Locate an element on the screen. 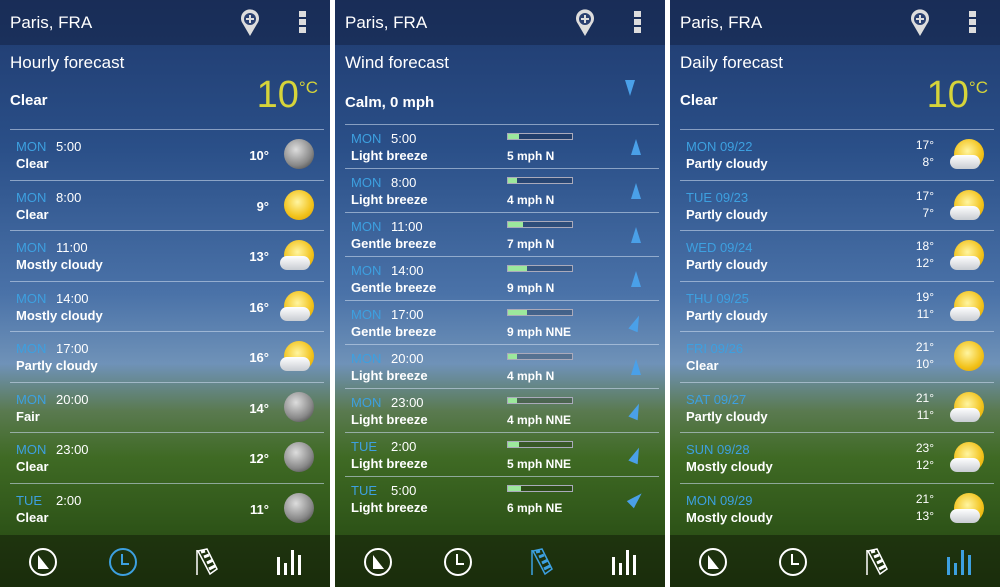 The height and width of the screenshot is (587, 1000). forecast-row: FRI 09/26 Clear 21° 10° is located at coordinates (837, 356).